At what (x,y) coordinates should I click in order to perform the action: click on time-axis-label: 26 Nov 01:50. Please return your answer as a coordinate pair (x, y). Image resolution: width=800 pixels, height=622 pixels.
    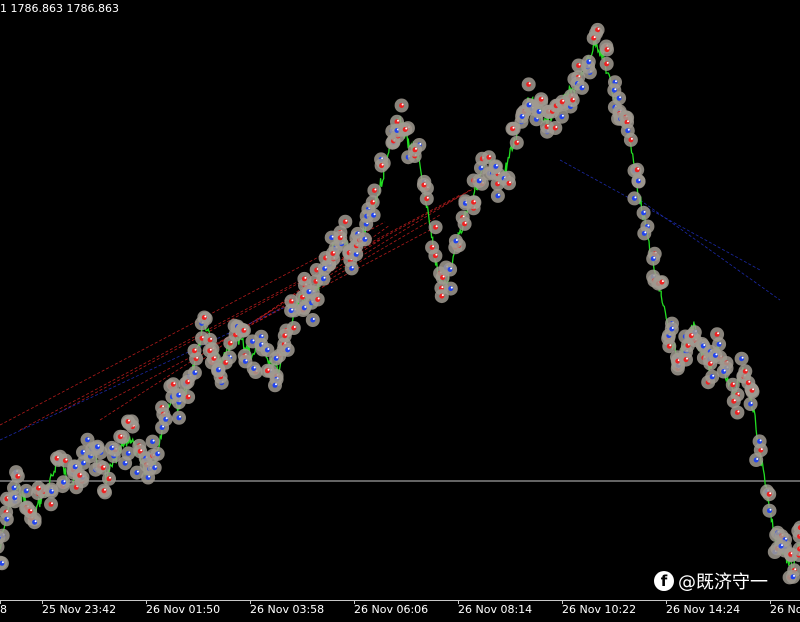
    Looking at the image, I should click on (183, 609).